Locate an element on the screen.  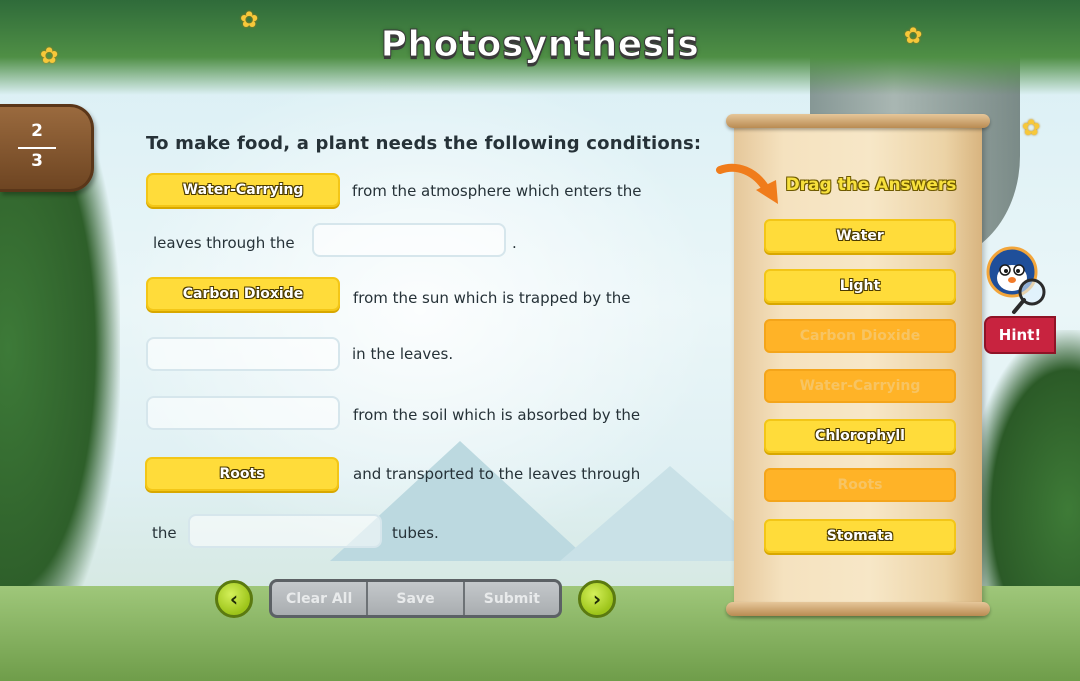
save-button: Save is located at coordinates (416, 598).